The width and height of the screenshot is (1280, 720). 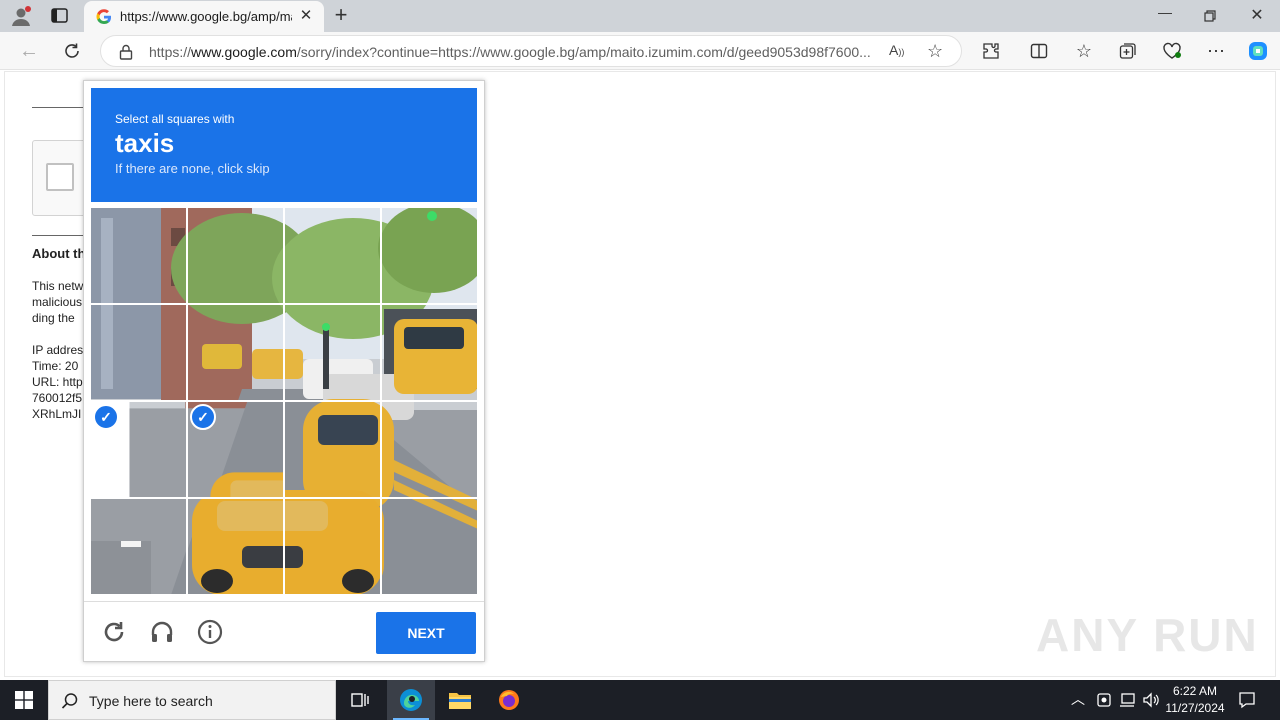 What do you see at coordinates (1165, 15) in the screenshot?
I see `minimize-icon: —` at bounding box center [1165, 15].